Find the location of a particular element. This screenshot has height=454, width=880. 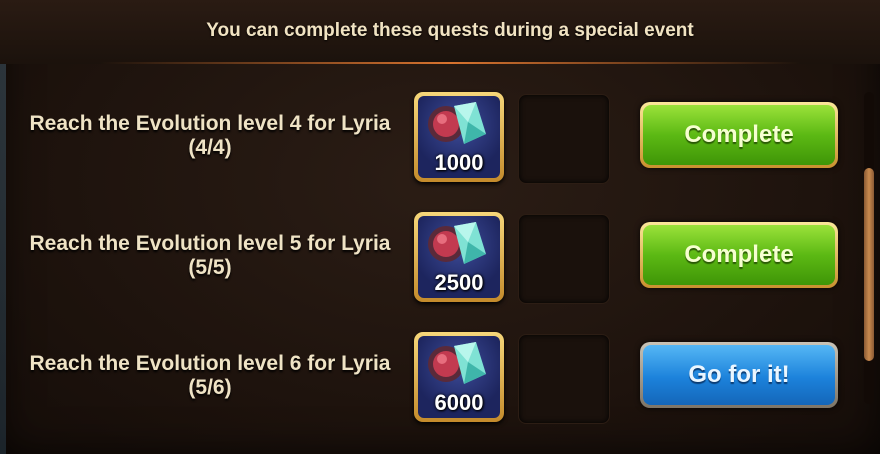

quest-text: Reach the Evolution level 6 for Lyria is located at coordinates (210, 363).